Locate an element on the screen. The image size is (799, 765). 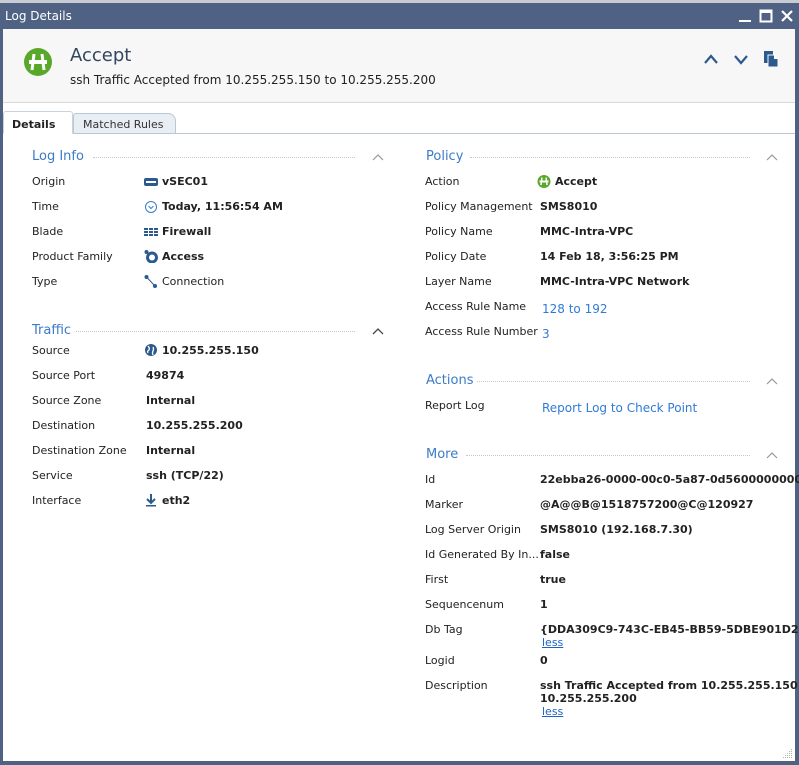
source-zone-value: Internal is located at coordinates (171, 400).